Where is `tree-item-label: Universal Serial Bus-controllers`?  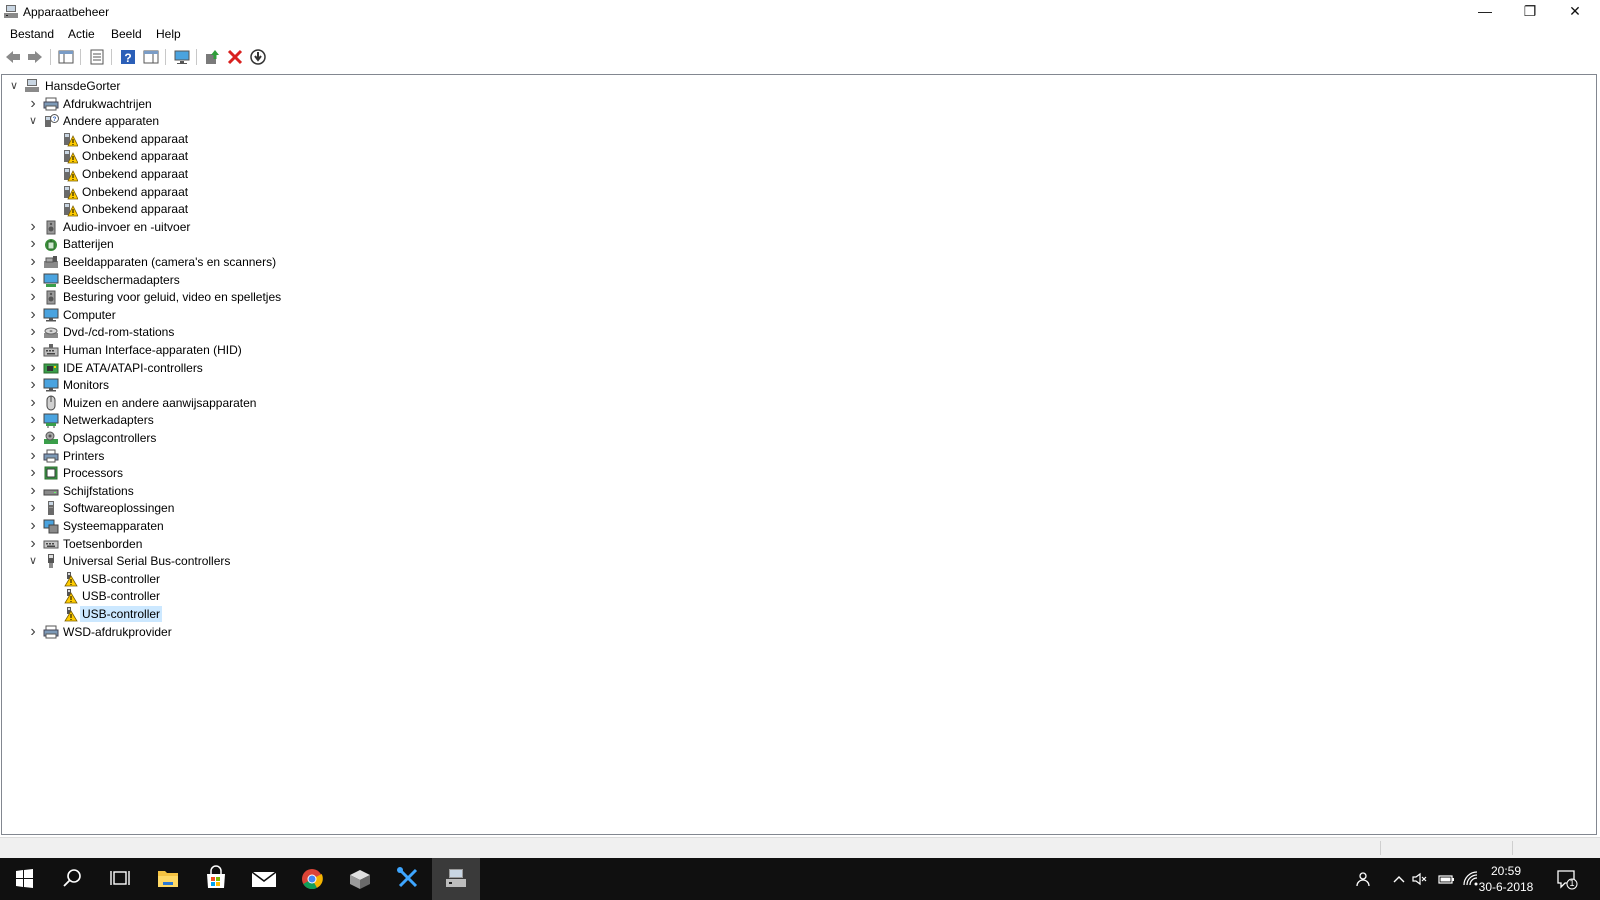 tree-item-label: Universal Serial Bus-controllers is located at coordinates (147, 561).